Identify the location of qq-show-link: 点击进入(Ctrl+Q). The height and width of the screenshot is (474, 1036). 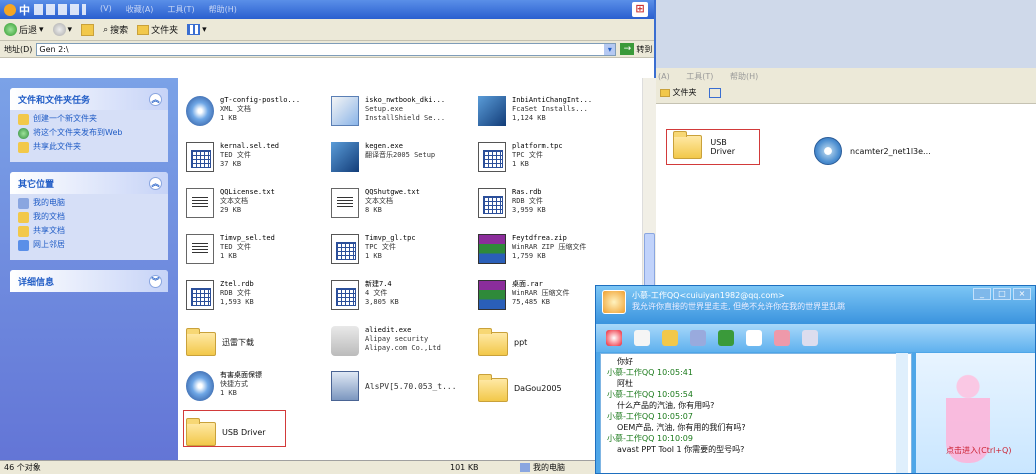
(978, 450).